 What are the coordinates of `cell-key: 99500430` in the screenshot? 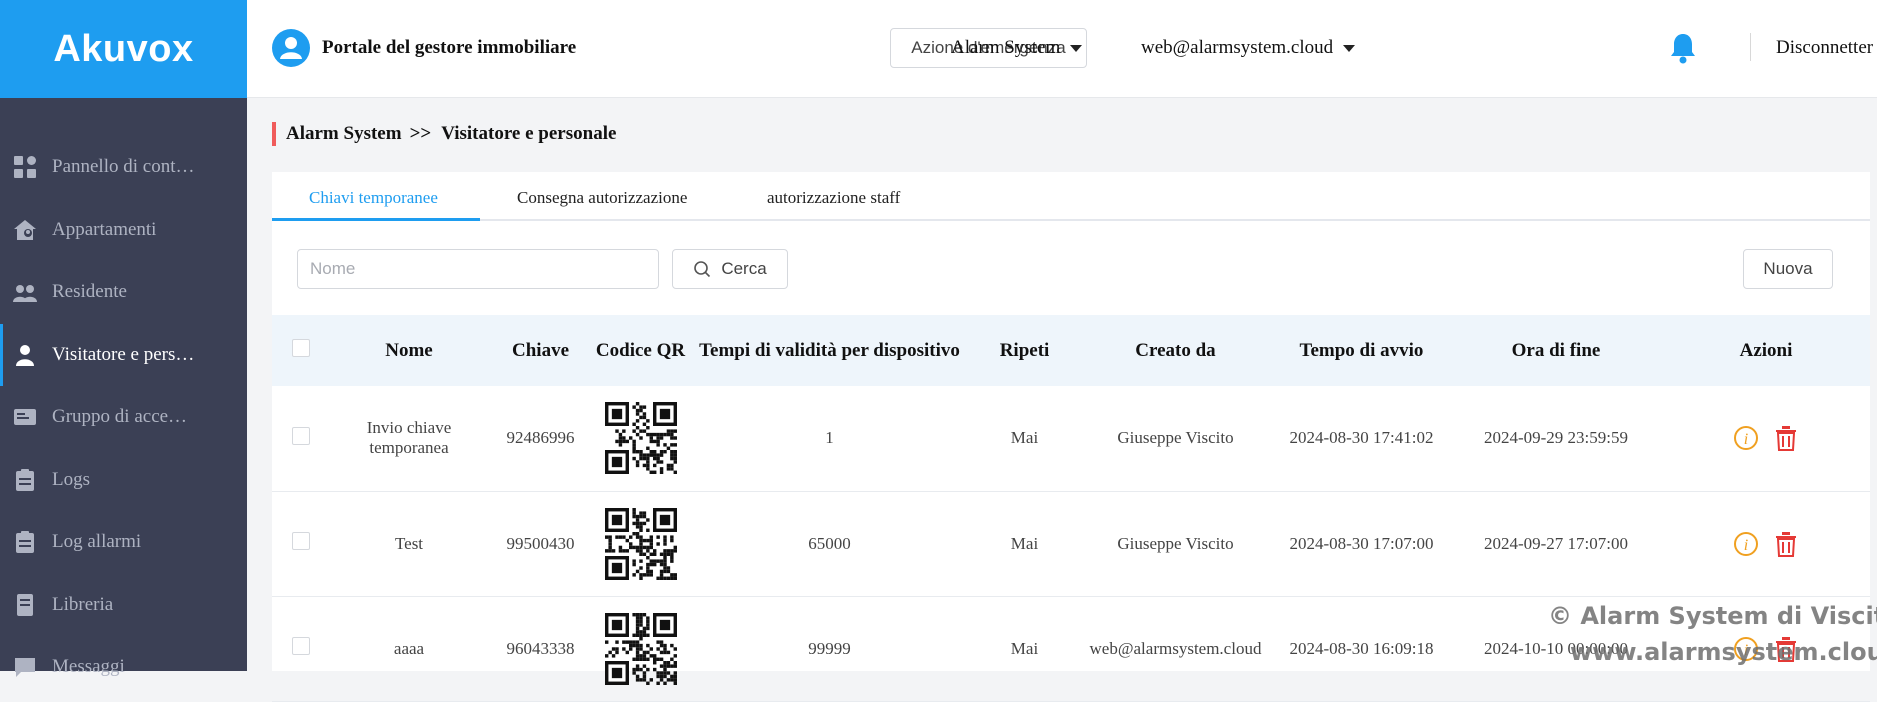 It's located at (540, 543).